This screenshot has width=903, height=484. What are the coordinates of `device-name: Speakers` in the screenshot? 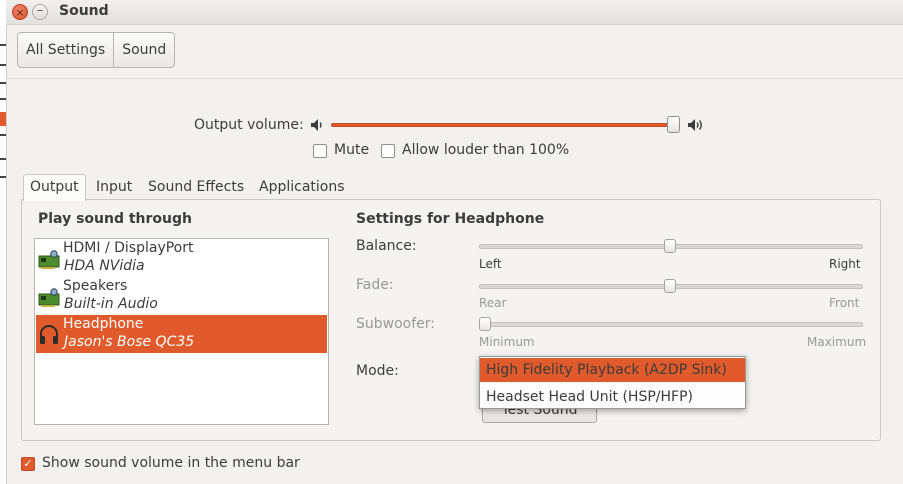 It's located at (95, 286).